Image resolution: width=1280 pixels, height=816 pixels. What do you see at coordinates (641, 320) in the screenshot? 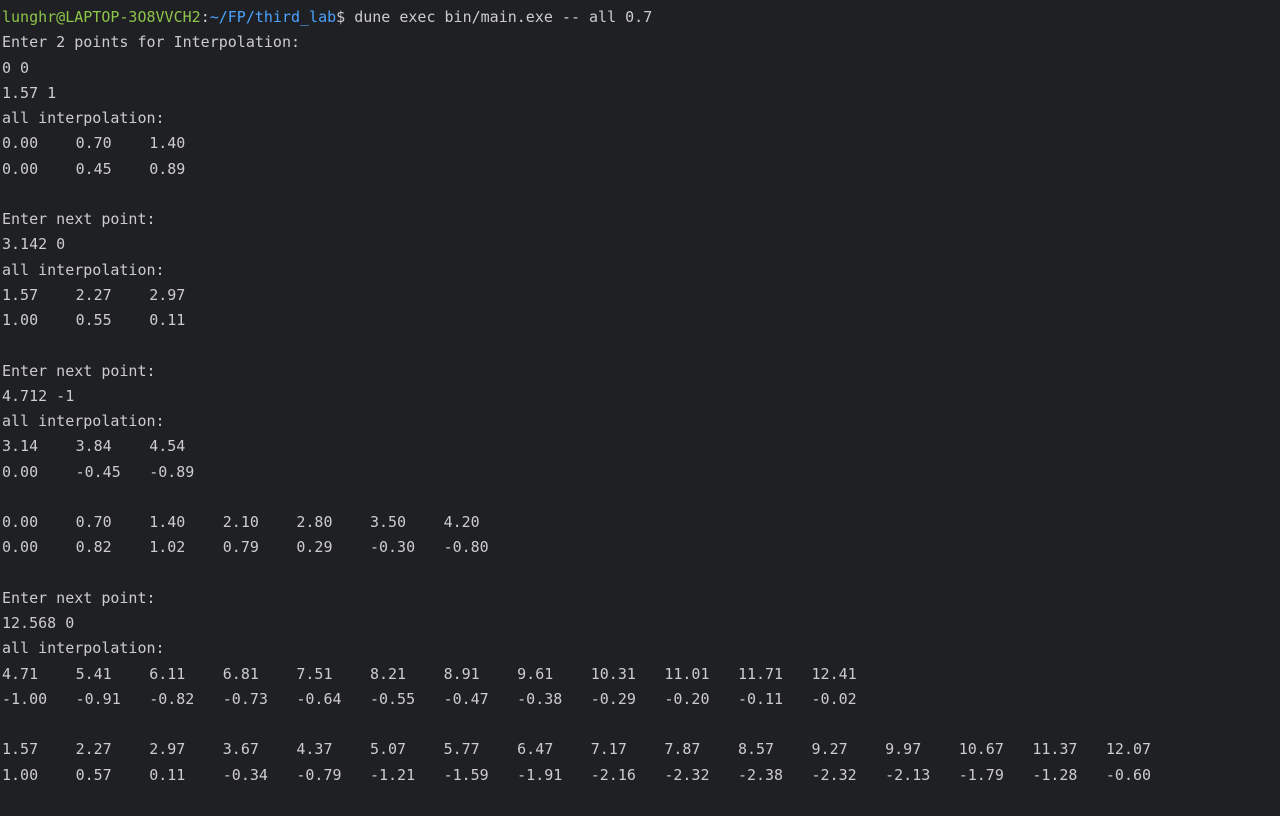
I see `output-values-row: 1.00 0.55 0.11` at bounding box center [641, 320].